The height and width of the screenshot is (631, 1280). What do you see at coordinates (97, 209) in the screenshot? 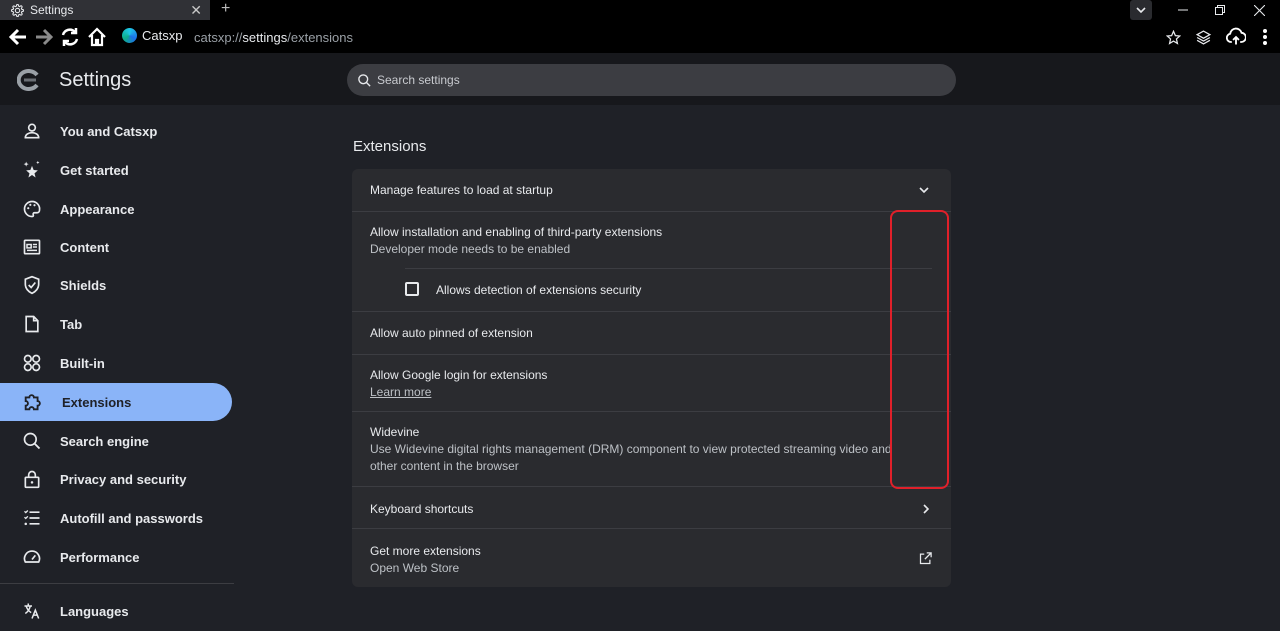
I see `sidebar-item-label: Appearance` at bounding box center [97, 209].